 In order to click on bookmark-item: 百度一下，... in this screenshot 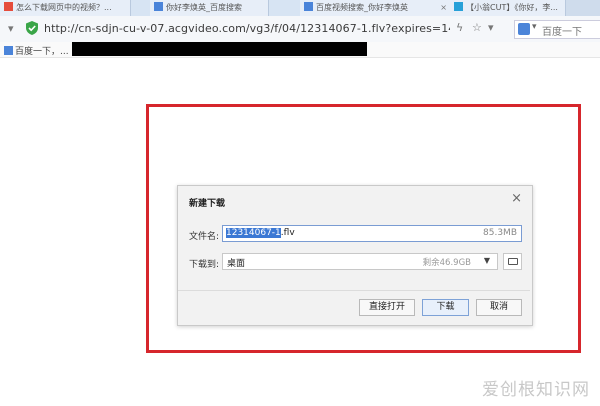, I will do `click(36, 50)`.